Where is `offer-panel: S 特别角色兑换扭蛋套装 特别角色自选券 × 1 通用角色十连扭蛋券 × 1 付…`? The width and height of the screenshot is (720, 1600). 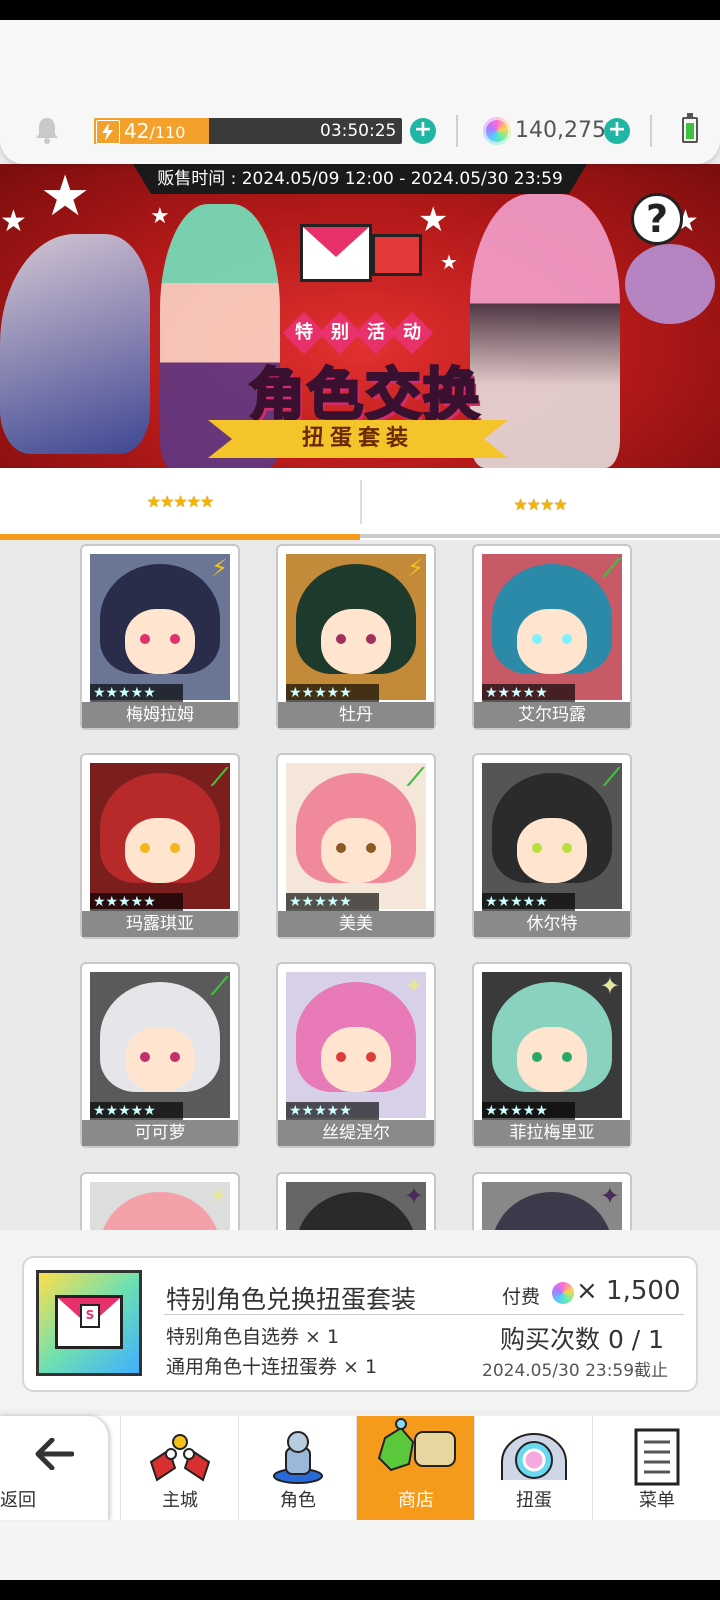
offer-panel: S 特别角色兑换扭蛋套装 特别角色自选券 × 1 通用角色十连扭蛋券 × 1 付… is located at coordinates (360, 1324).